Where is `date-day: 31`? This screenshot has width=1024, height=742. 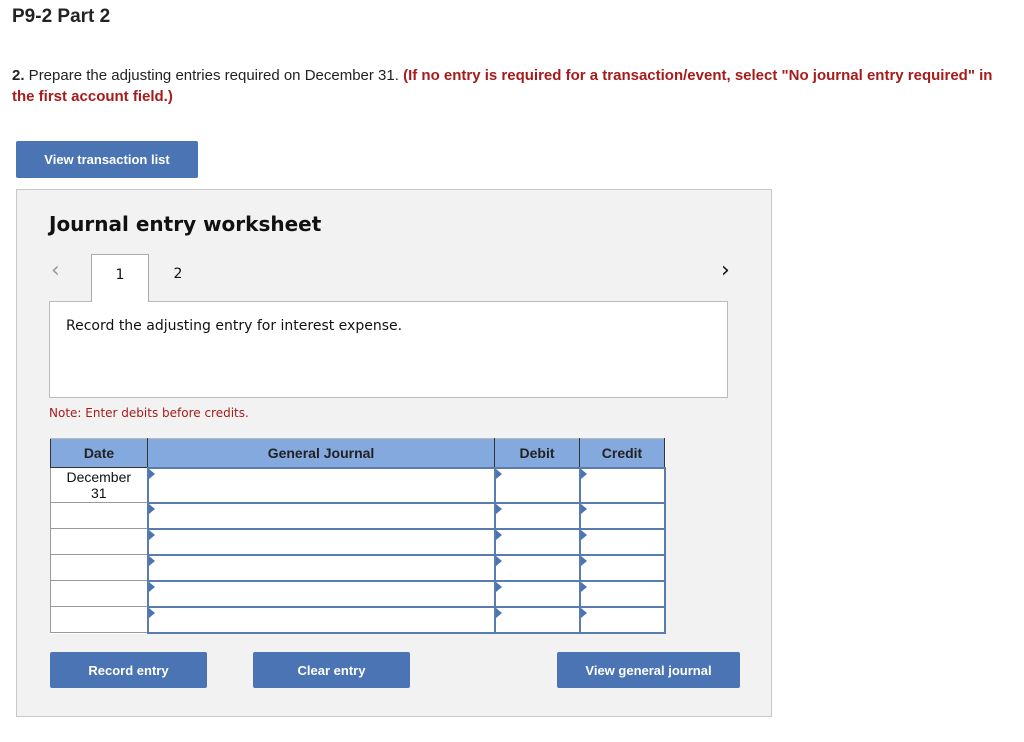
date-day: 31 is located at coordinates (98, 493).